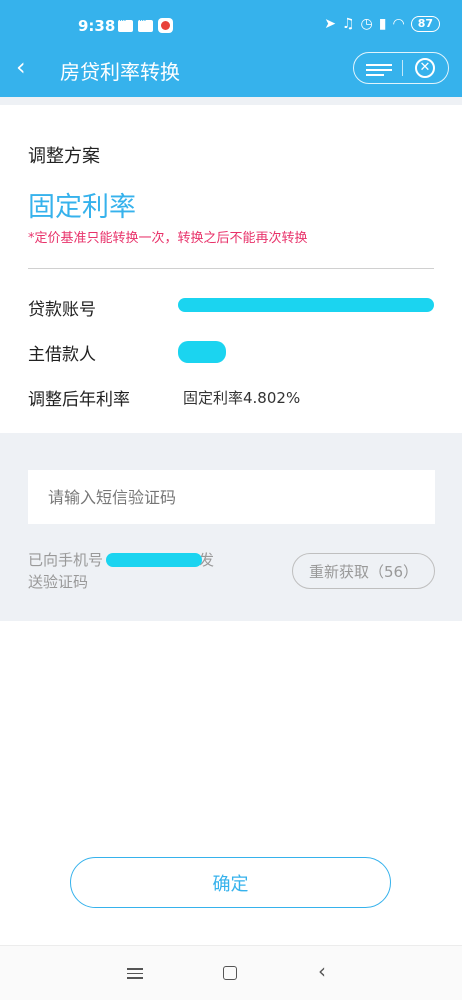 This screenshot has height=1000, width=462. Describe the element at coordinates (168, 238) in the screenshot. I see `plan-warning-note: *定价基准只能转换一次，转换之后不能再次转换` at that location.